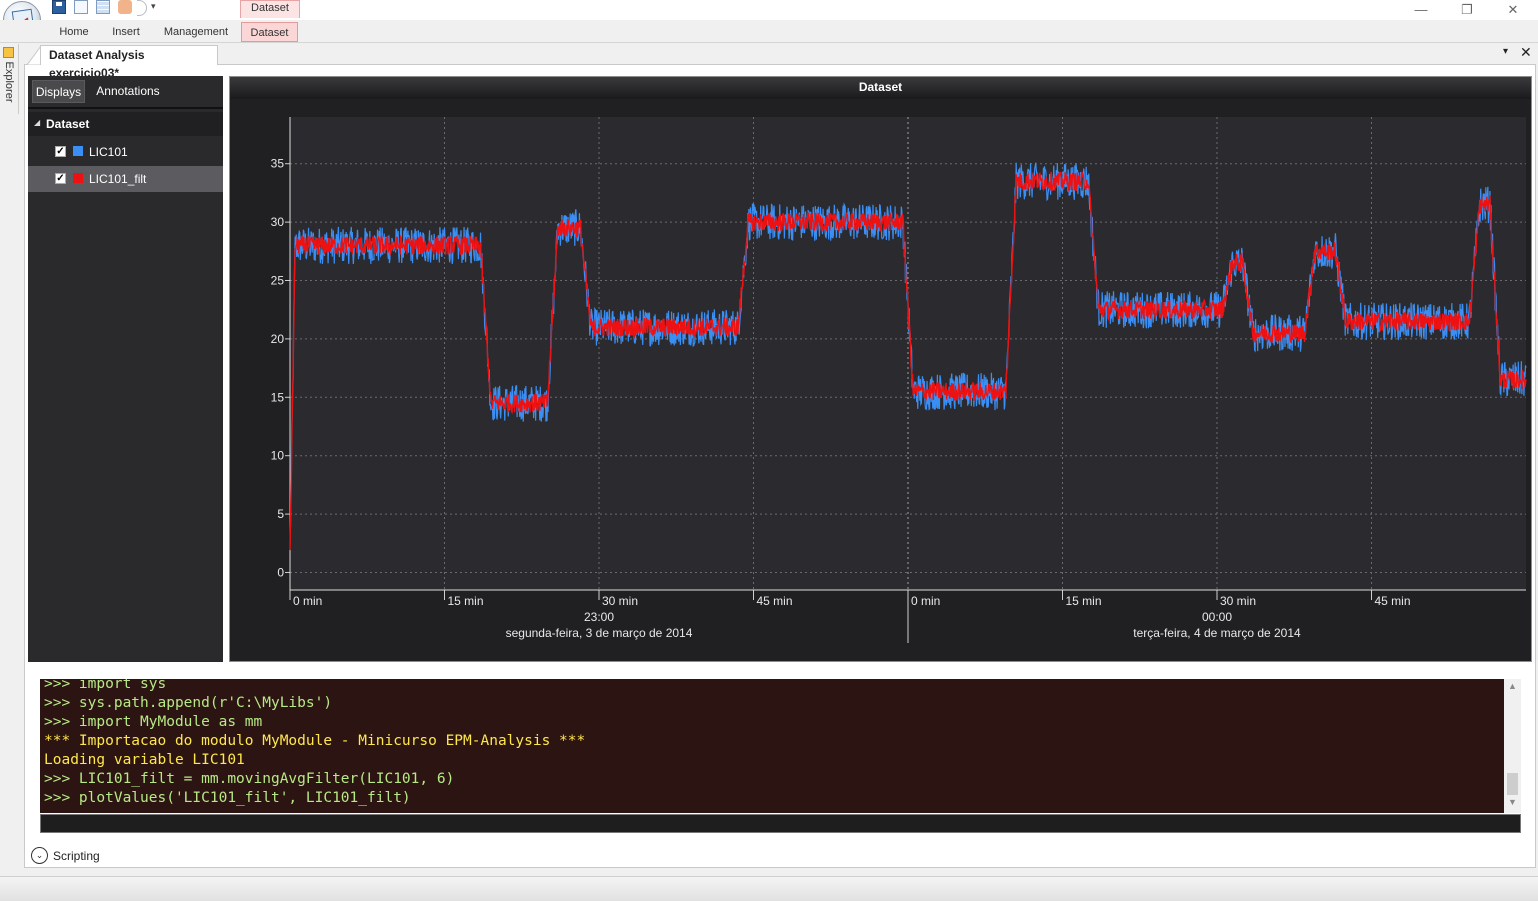  I want to click on tab-dataset: Dataset, so click(269, 32).